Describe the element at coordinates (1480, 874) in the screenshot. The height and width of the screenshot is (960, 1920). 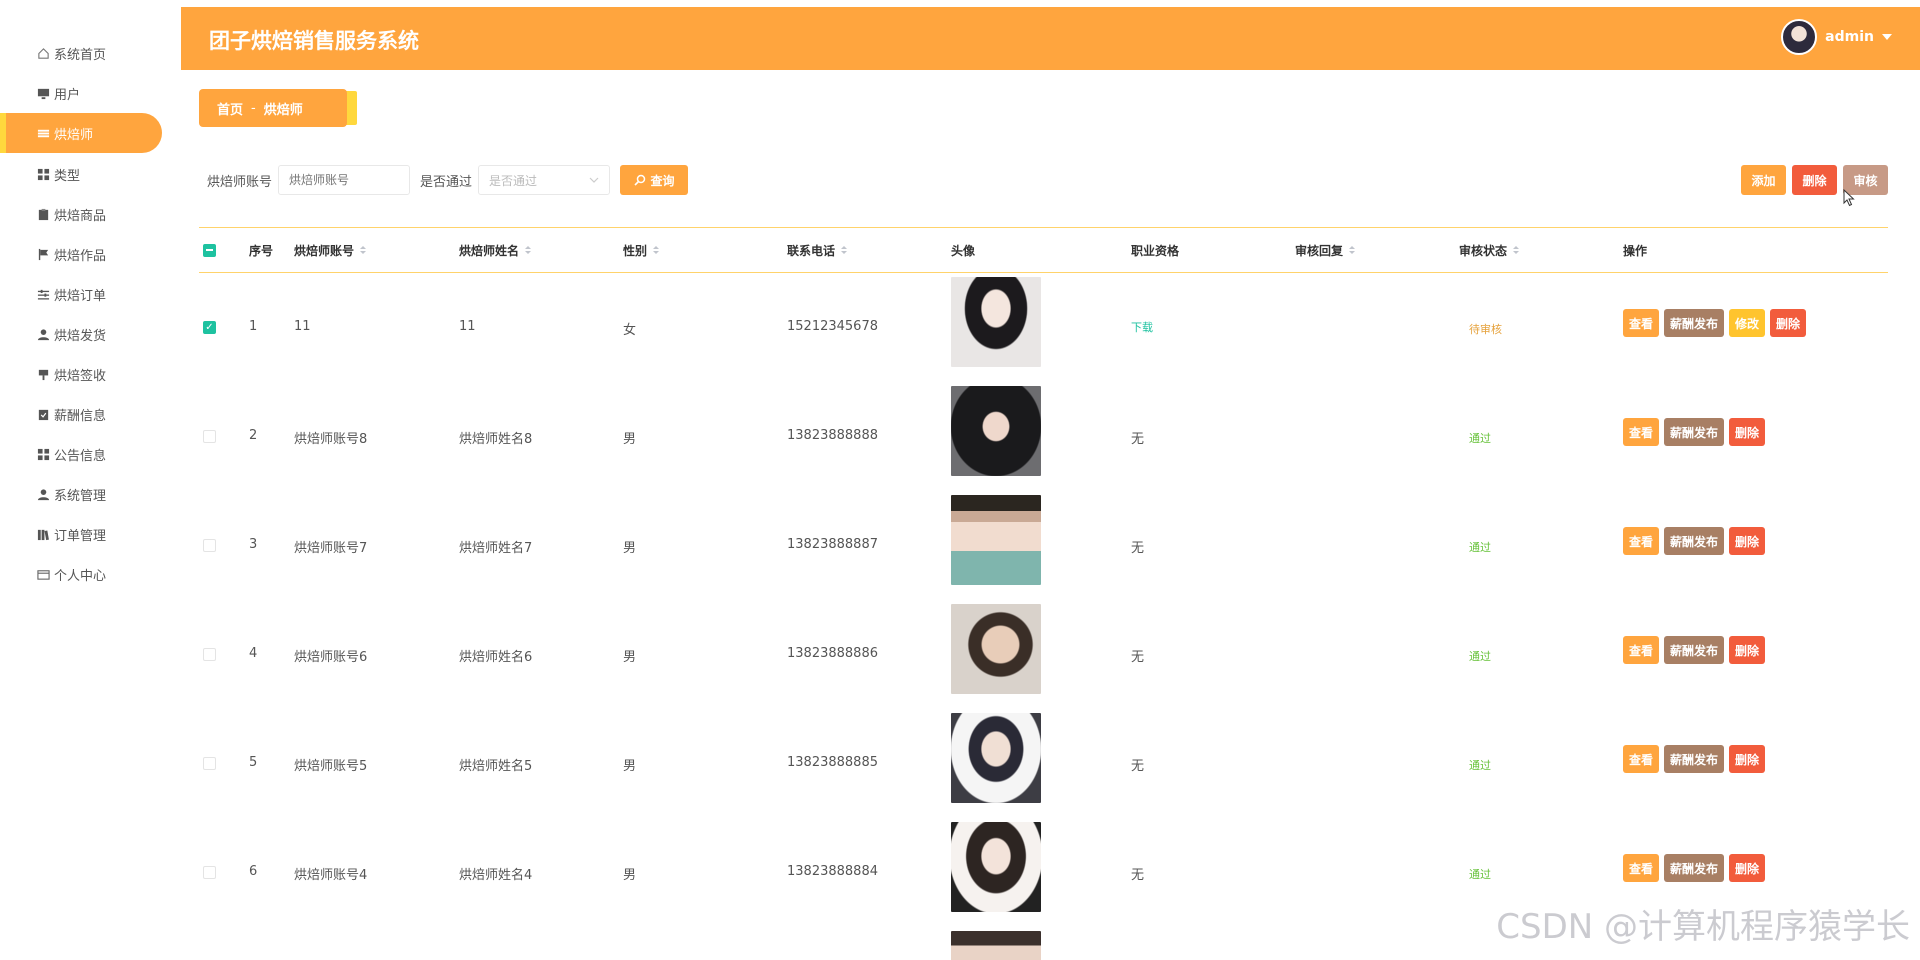
I see `status-badge: 通过` at that location.